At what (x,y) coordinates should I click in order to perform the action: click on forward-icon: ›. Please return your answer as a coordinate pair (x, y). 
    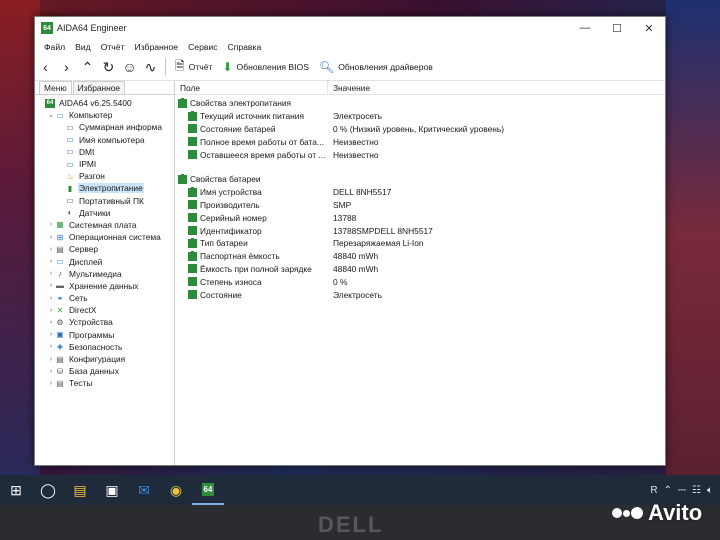
    Looking at the image, I should click on (66, 67).